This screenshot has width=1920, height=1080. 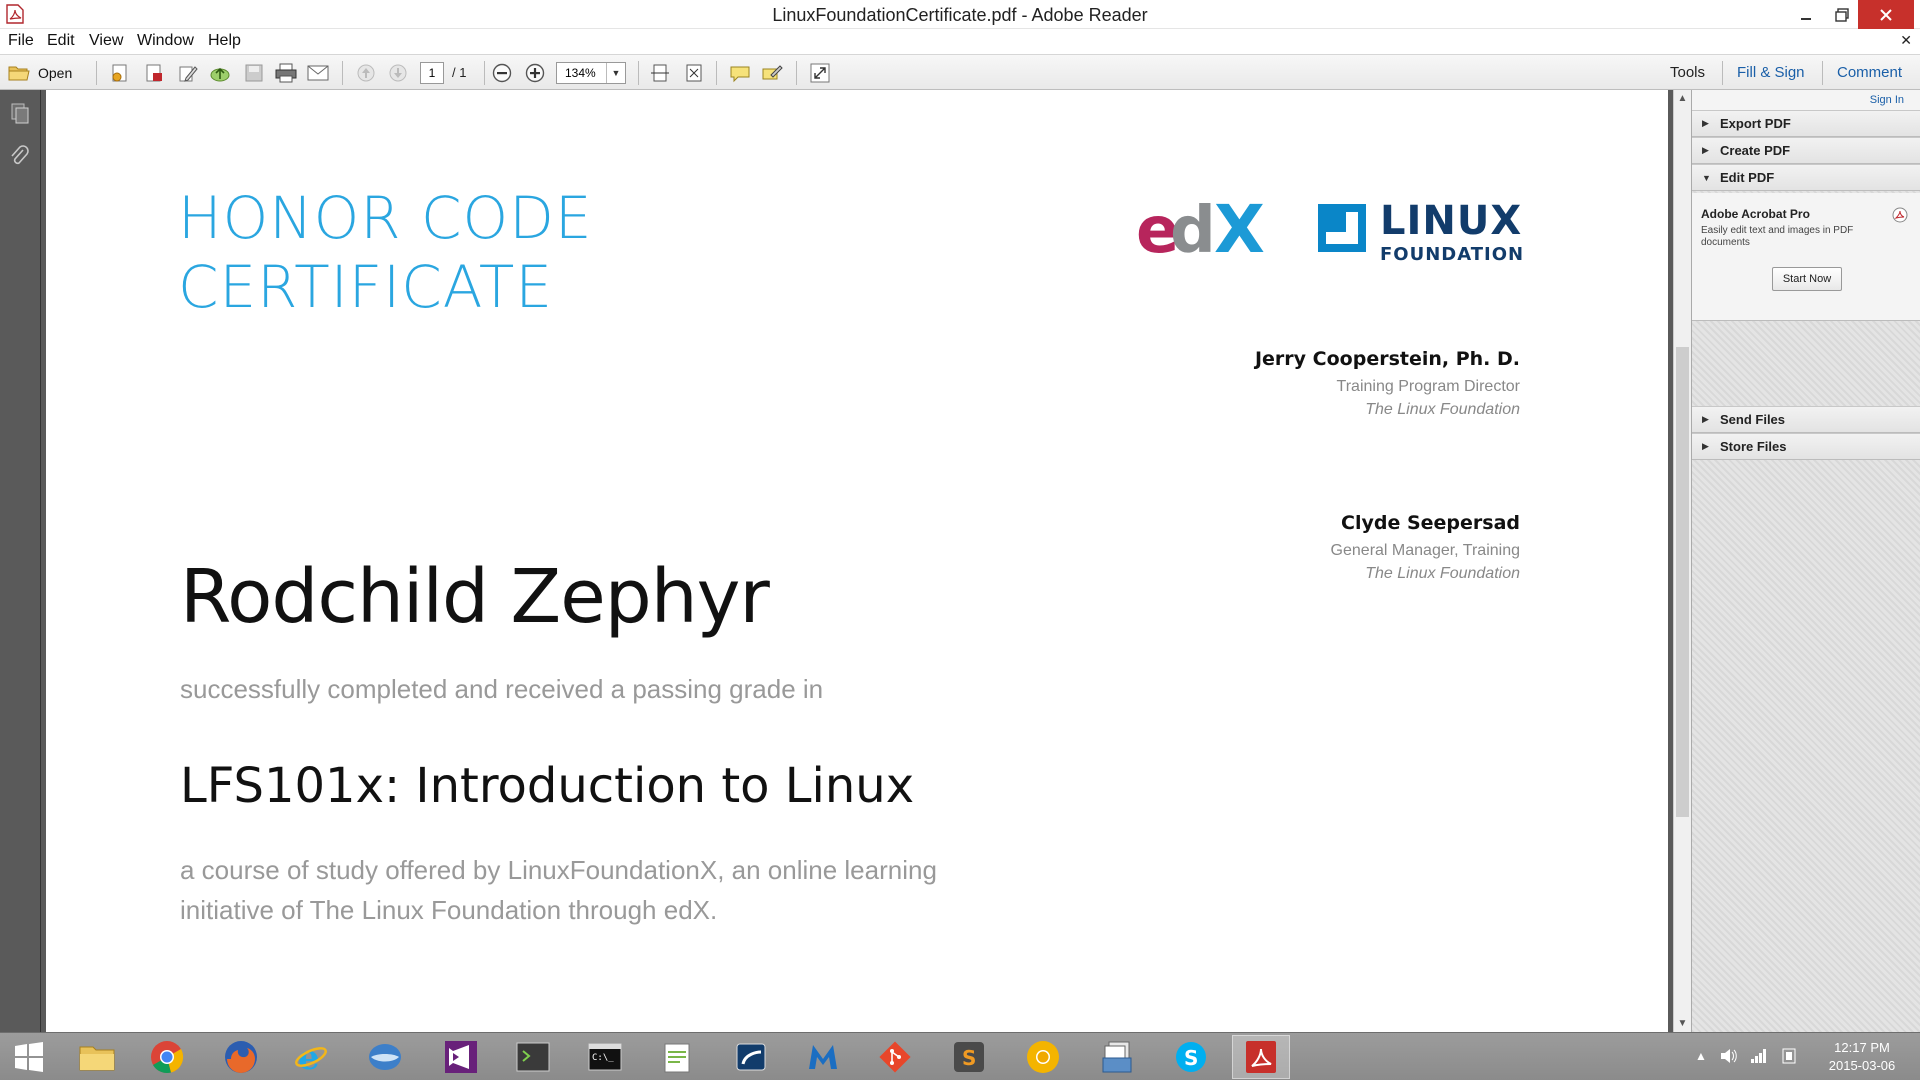 I want to click on export-pdf-icon, so click(x=154, y=73).